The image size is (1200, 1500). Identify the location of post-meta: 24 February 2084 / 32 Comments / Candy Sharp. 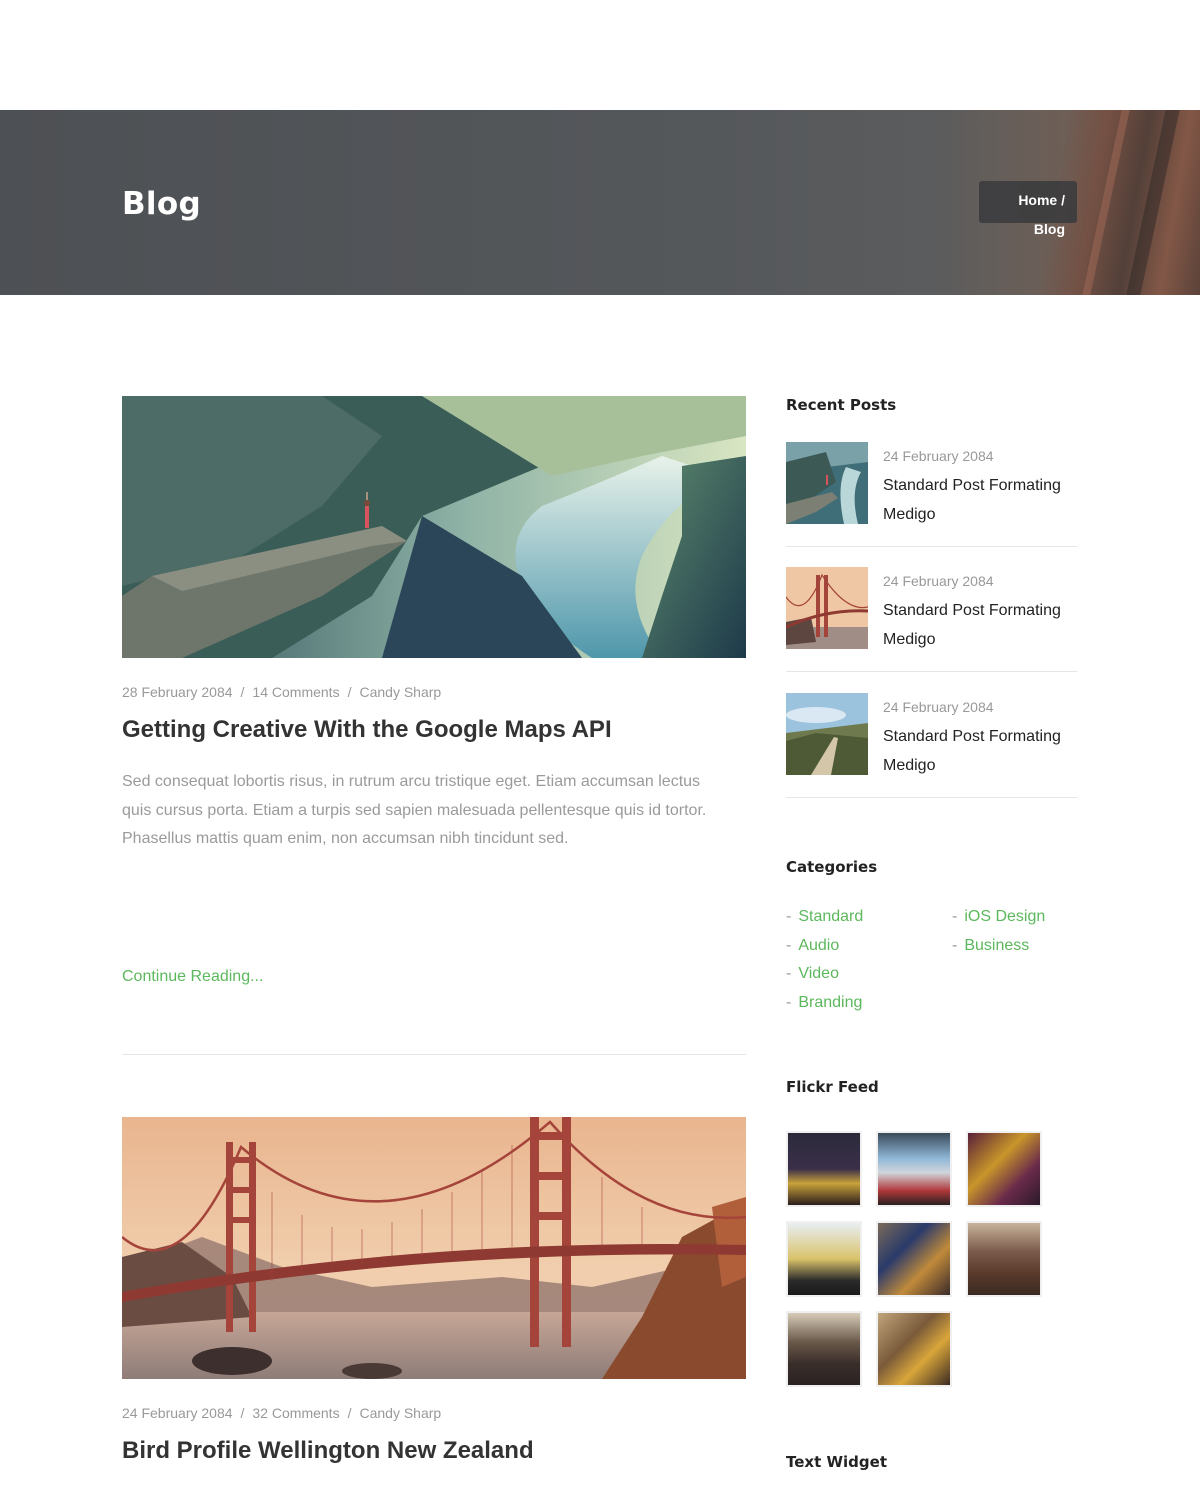
(434, 1413).